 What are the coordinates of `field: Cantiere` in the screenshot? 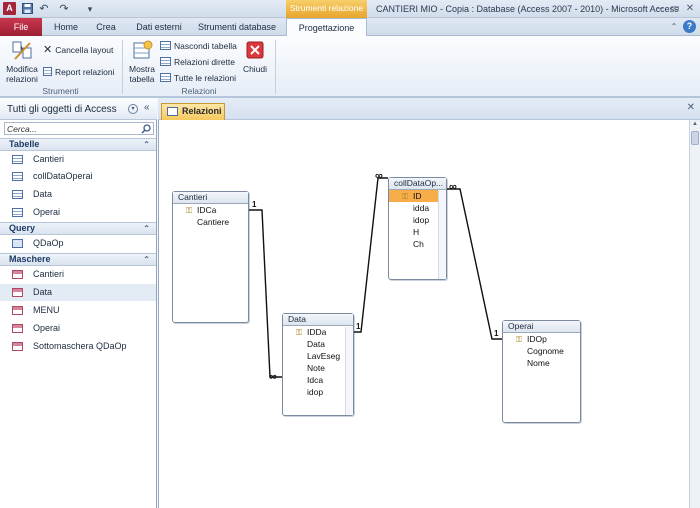 It's located at (210, 222).